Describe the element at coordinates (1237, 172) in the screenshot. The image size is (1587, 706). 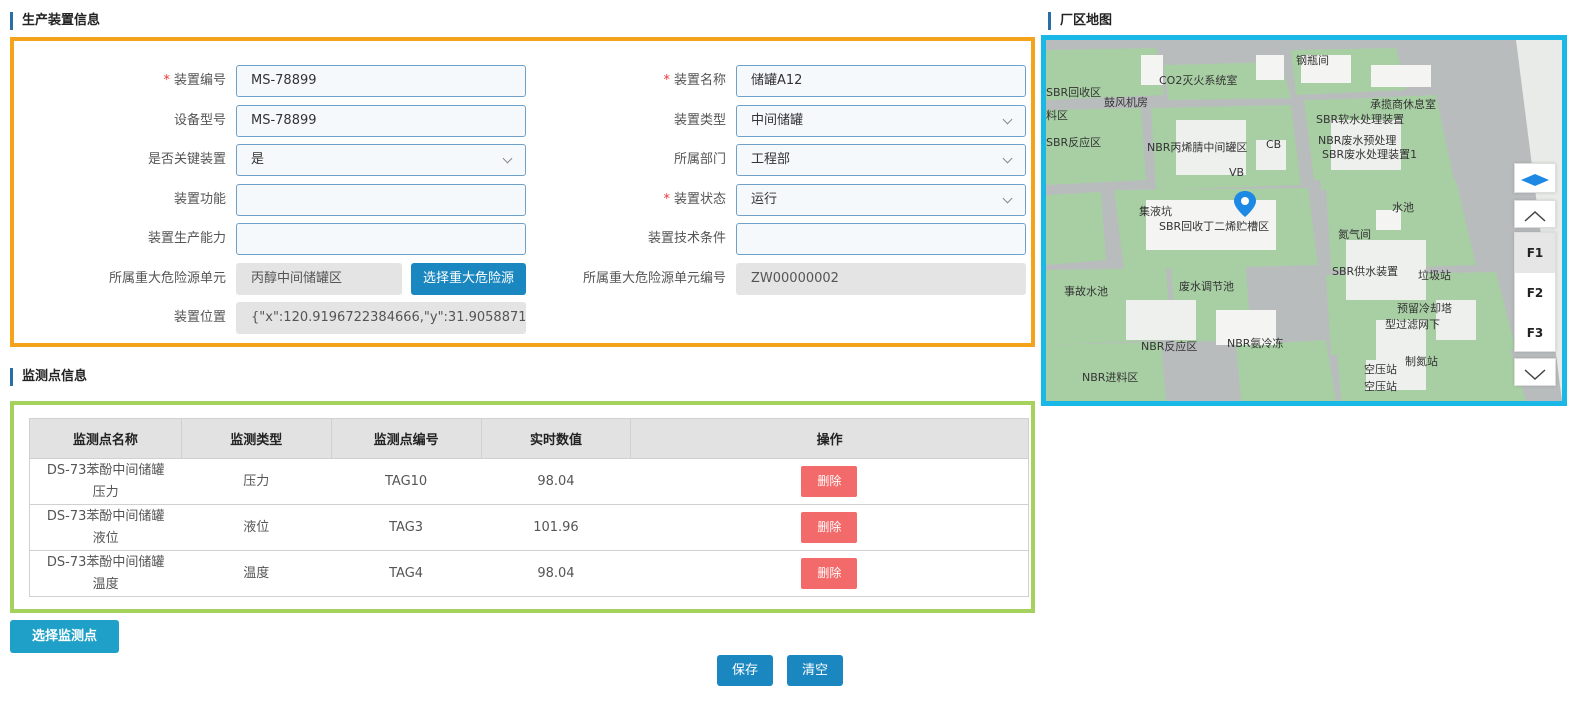
I see `map-label: VB` at that location.